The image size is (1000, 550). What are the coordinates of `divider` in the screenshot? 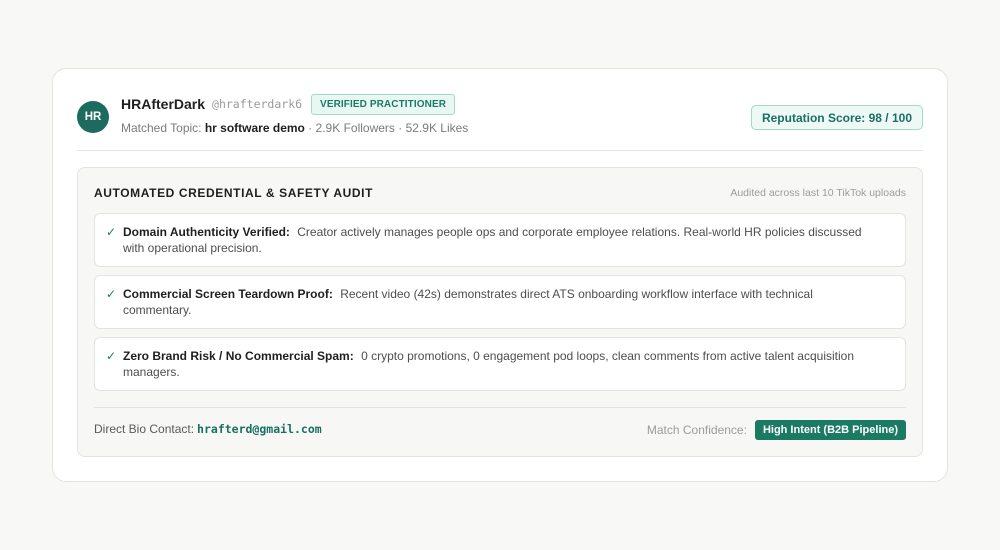 It's located at (500, 407).